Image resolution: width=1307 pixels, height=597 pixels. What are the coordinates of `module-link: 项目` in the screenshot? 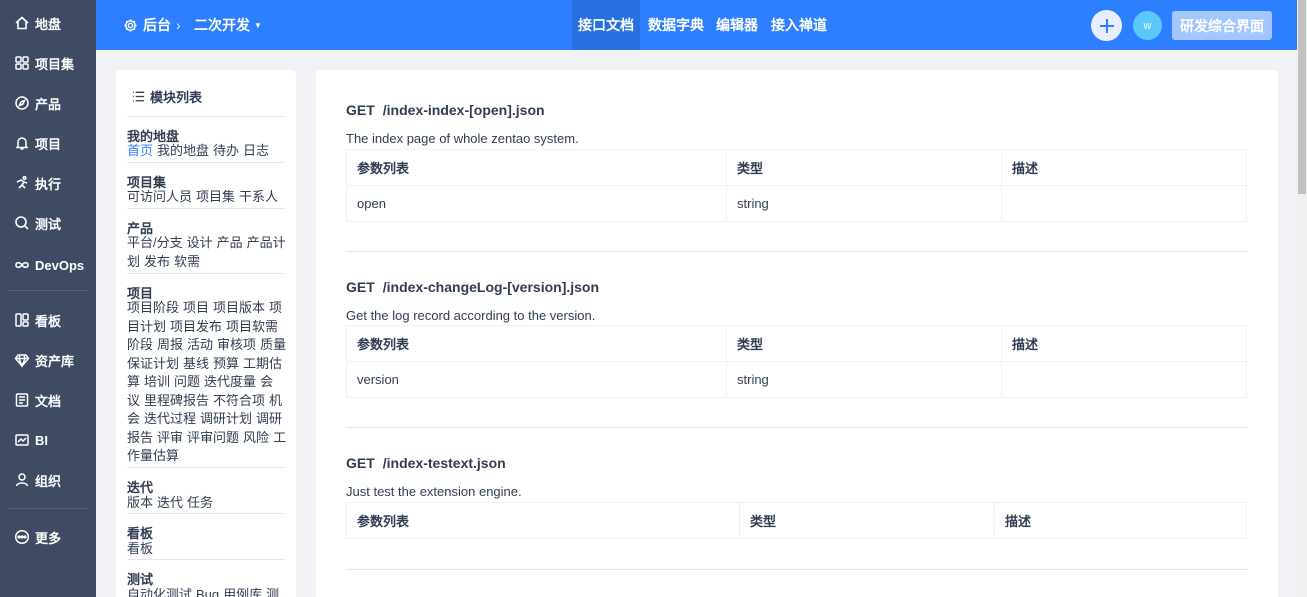 It's located at (196, 307).